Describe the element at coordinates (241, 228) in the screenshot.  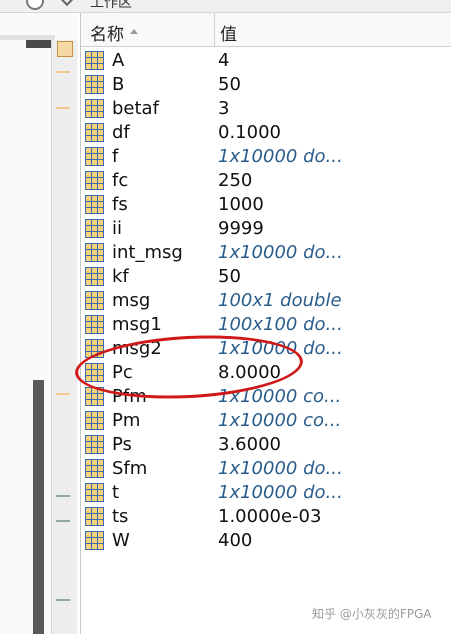
I see `variable-value: 9999` at that location.